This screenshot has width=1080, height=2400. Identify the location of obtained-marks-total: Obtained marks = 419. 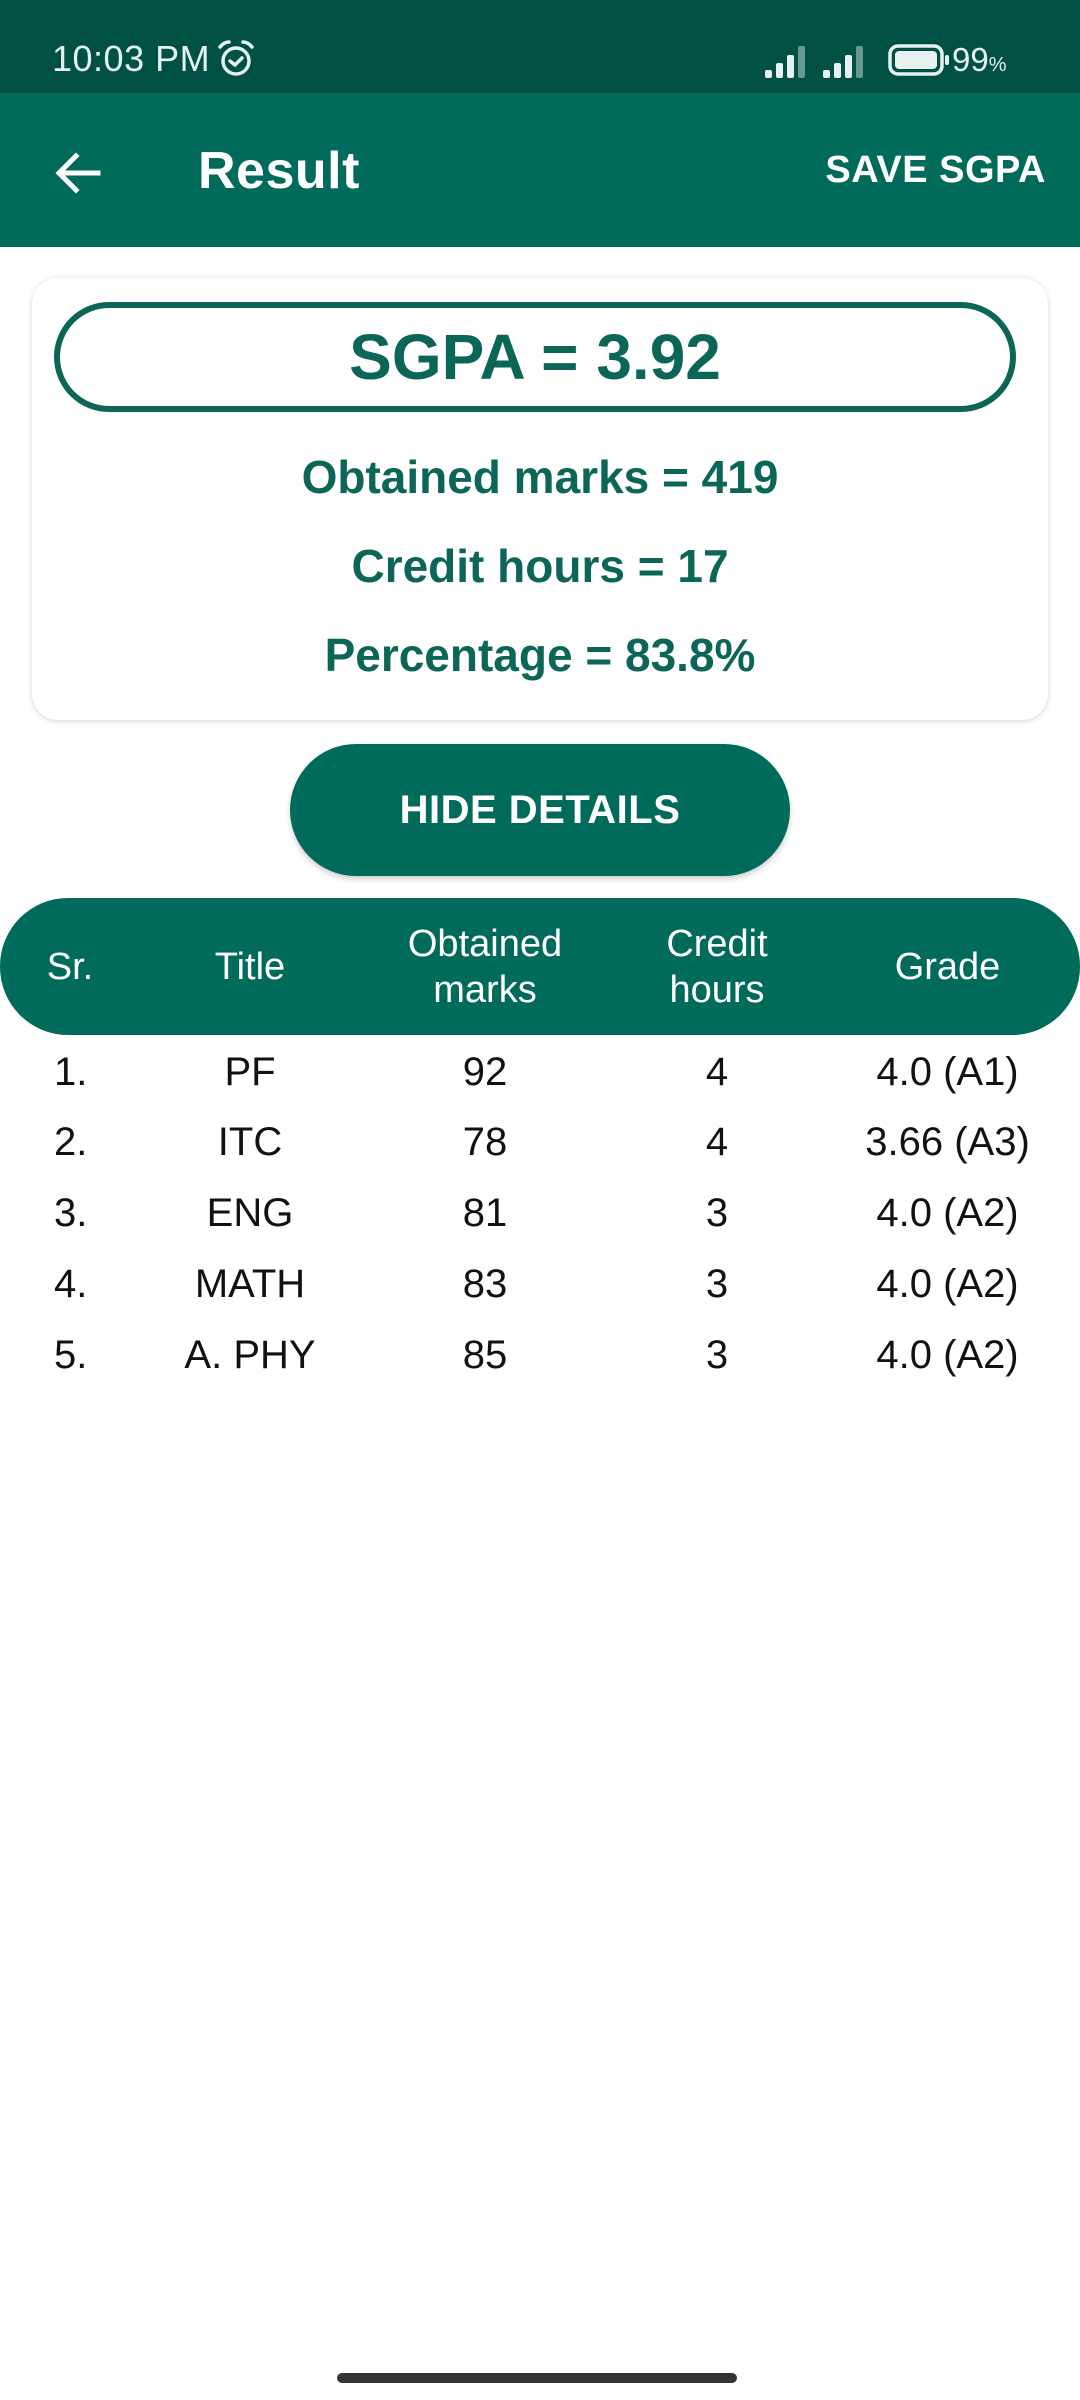
(540, 477).